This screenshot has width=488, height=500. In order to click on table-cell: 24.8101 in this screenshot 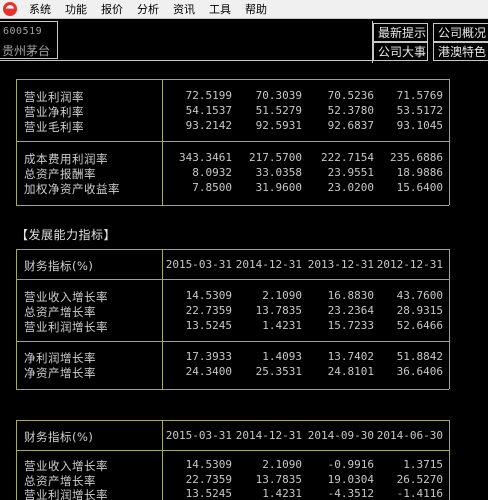, I will do `click(350, 371)`.